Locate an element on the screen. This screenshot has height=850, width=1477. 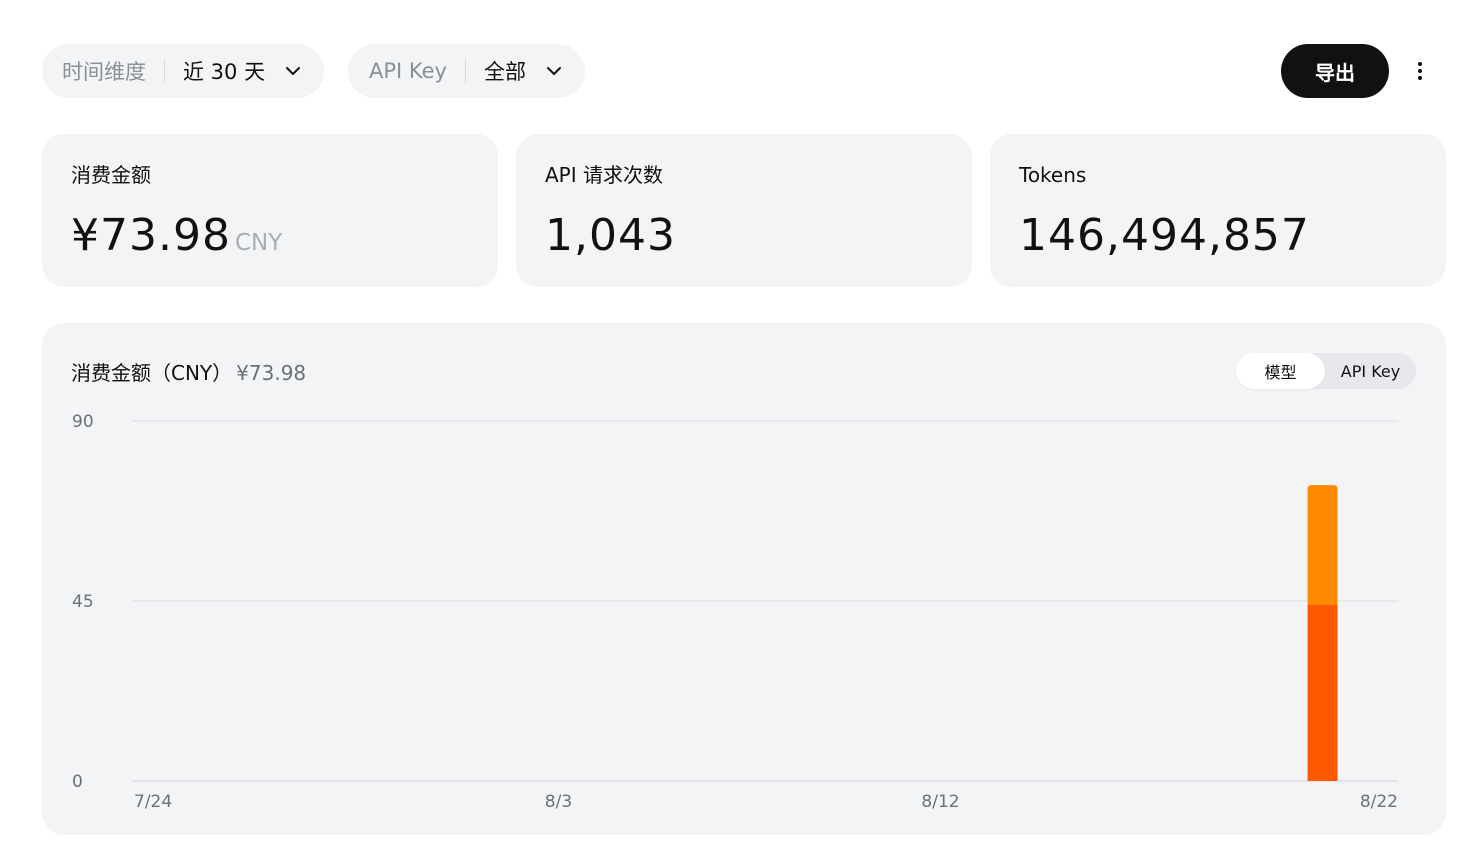
x-tick-label: 8/3 is located at coordinates (558, 802).